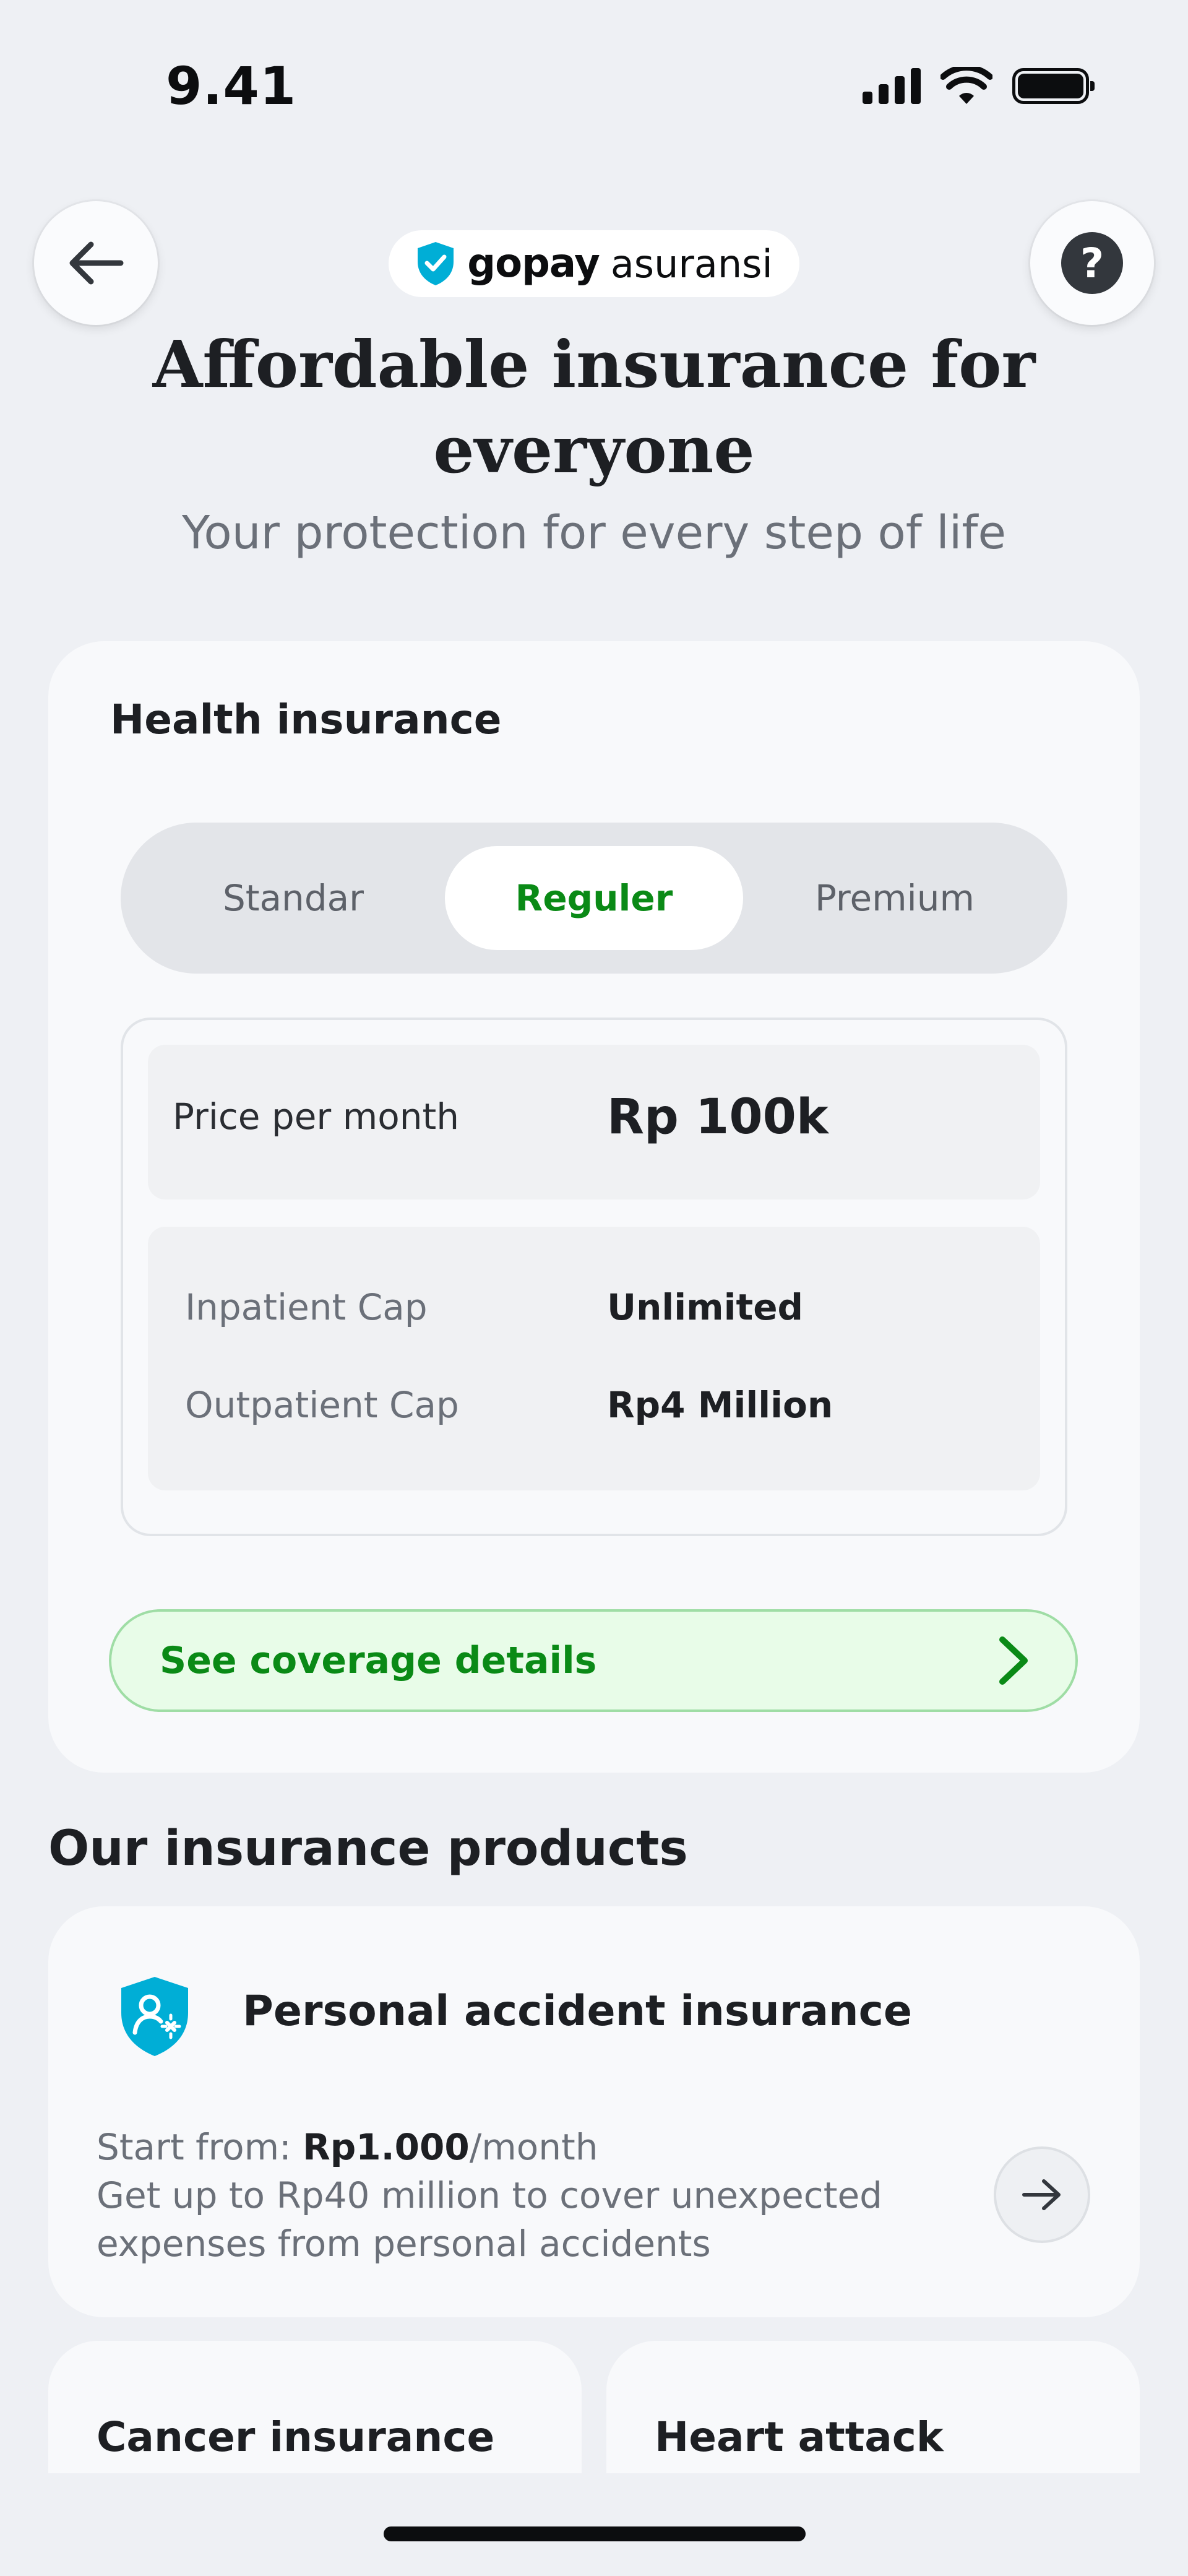 The width and height of the screenshot is (1188, 2576). What do you see at coordinates (322, 1405) in the screenshot?
I see `outpatient-cap-label: Outpatient Cap` at bounding box center [322, 1405].